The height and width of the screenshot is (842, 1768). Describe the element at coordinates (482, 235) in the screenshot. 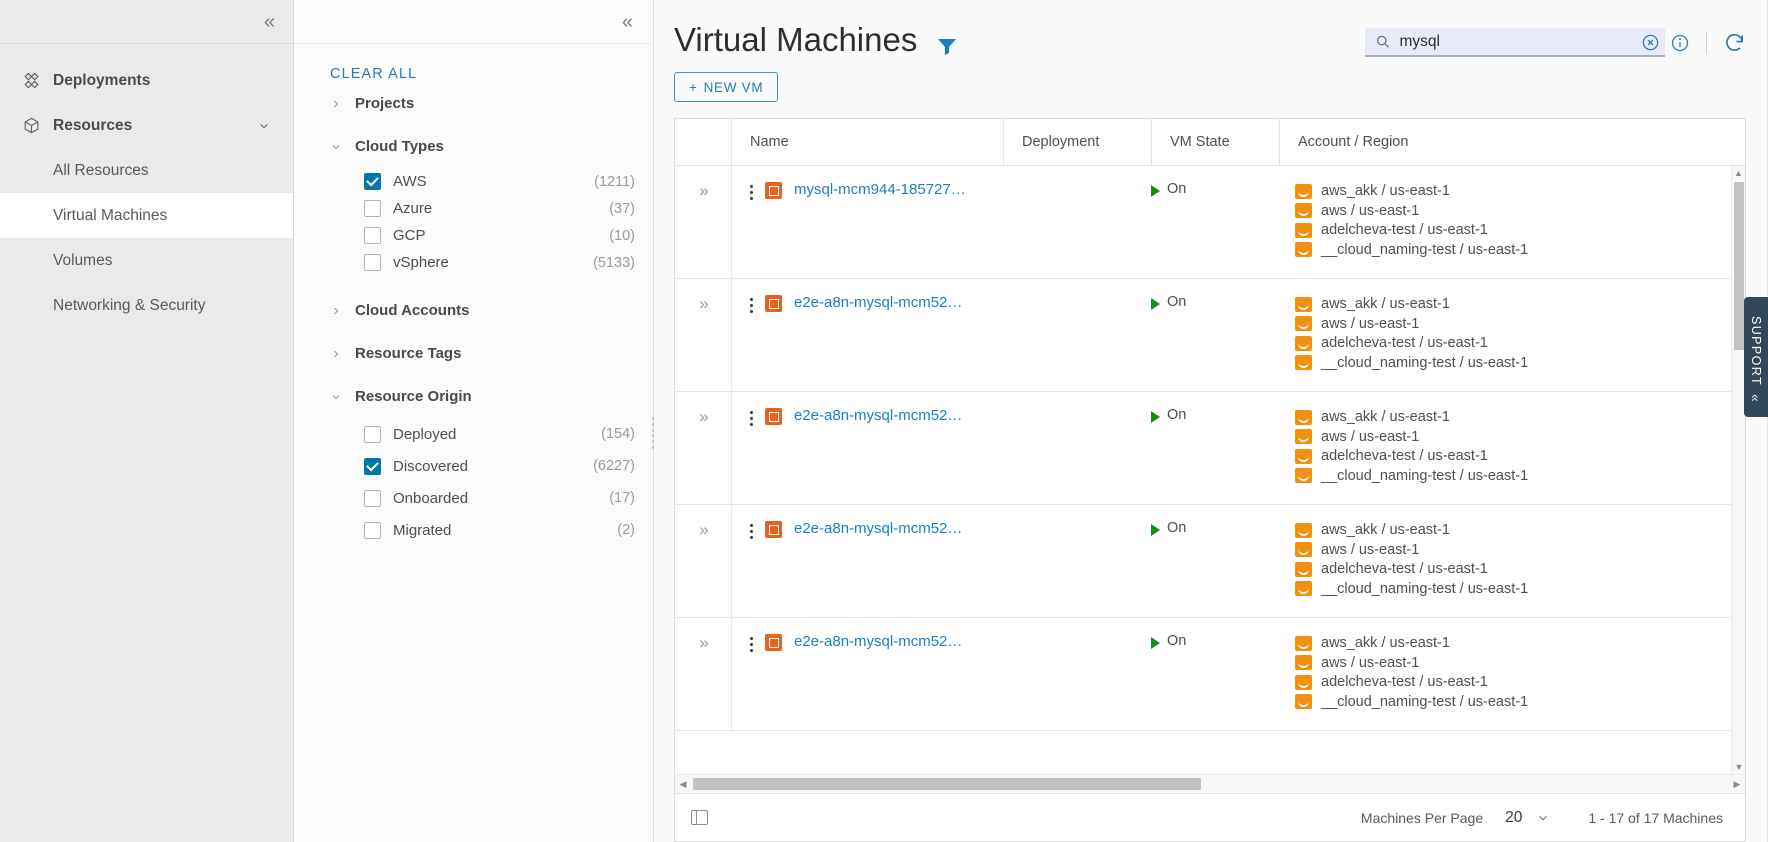

I see `filter-option-gcp: GCP (10)` at that location.